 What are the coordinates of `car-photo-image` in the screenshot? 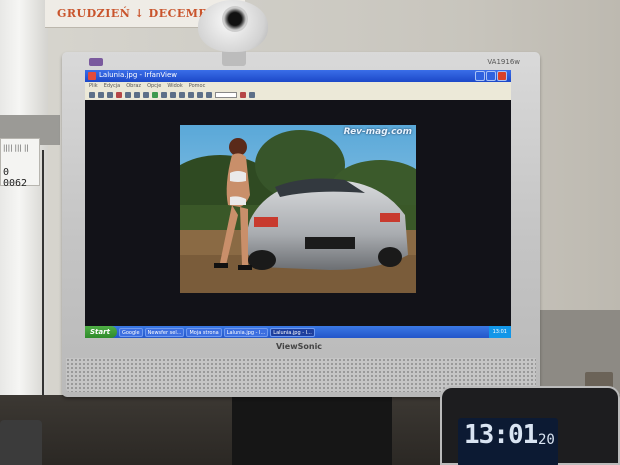 It's located at (298, 209).